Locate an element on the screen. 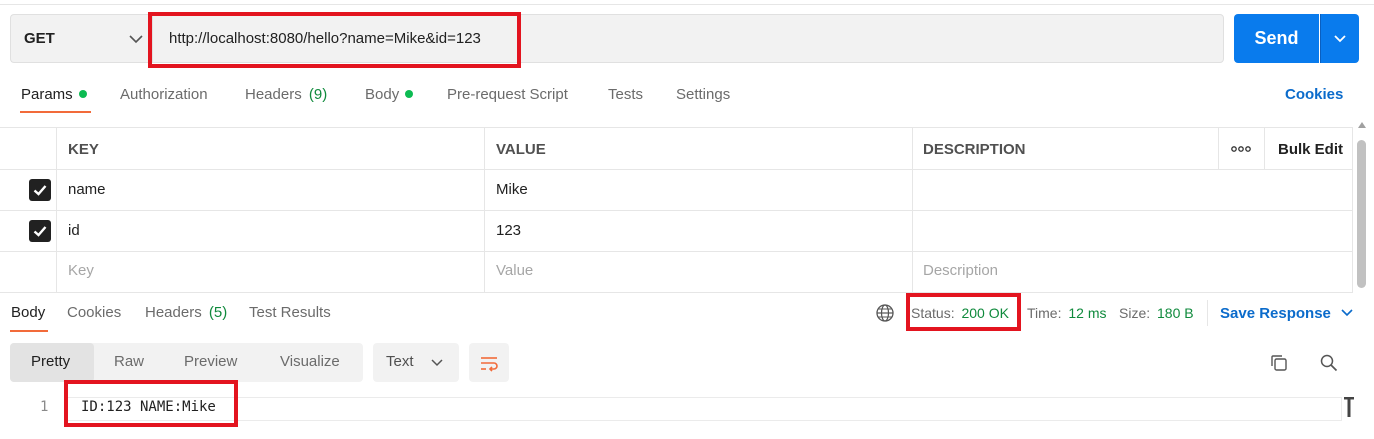 This screenshot has height=439, width=1374. tab-pre-request-script: Pre-request Script is located at coordinates (507, 94).